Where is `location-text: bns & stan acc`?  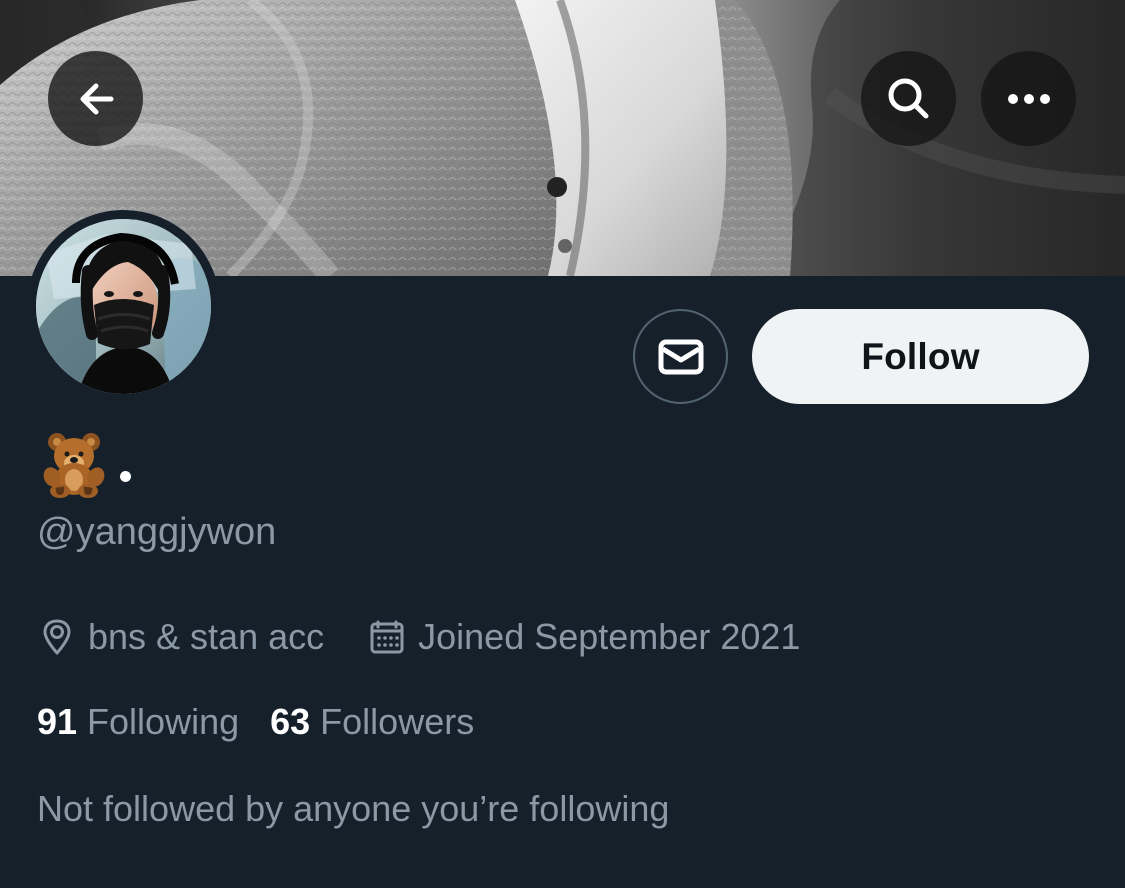 location-text: bns & stan acc is located at coordinates (206, 636).